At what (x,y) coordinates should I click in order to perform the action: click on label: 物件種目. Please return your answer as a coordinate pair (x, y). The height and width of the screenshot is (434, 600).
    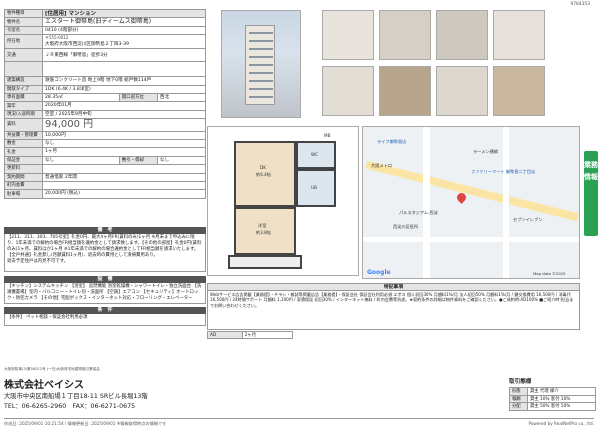
    Looking at the image, I should click on (23, 13).